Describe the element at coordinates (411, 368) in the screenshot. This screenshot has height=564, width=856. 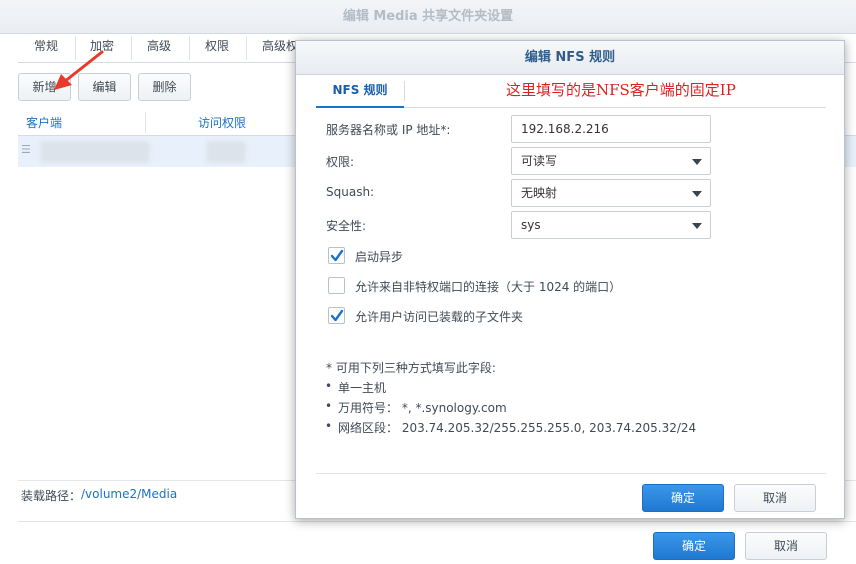
I see `help-note: * 可用下列三种方式填写此字段:` at that location.